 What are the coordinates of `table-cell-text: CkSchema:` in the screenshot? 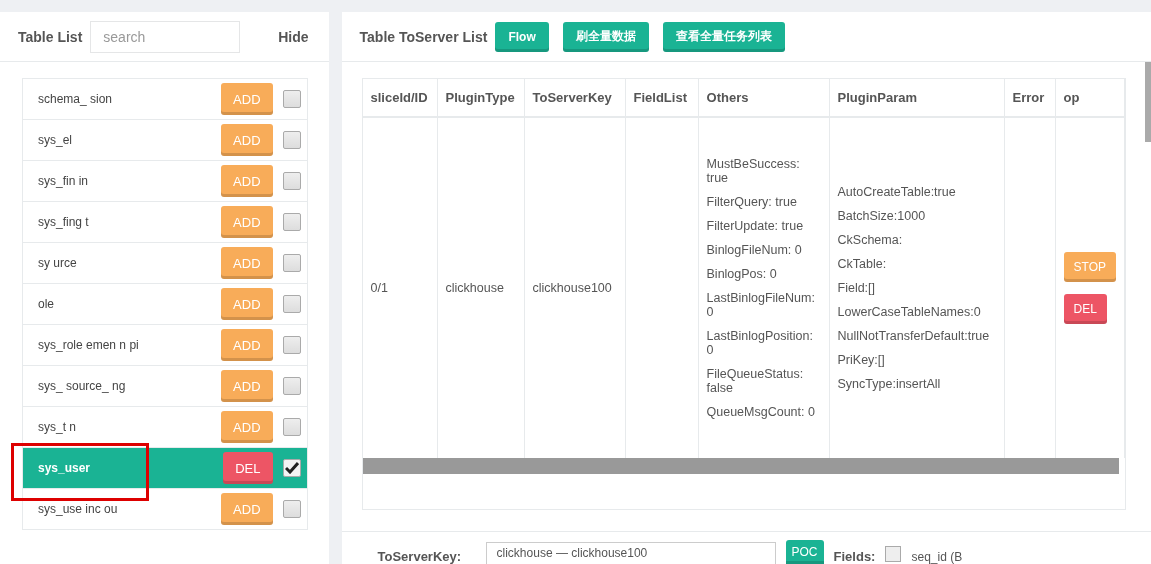 It's located at (870, 240).